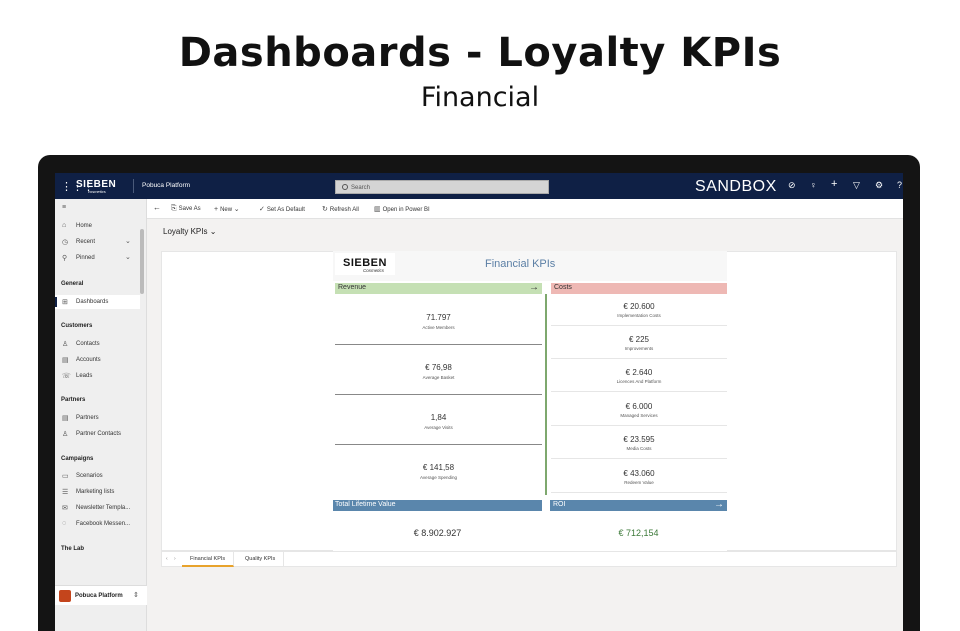 The width and height of the screenshot is (960, 631). I want to click on avatar, so click(65, 596).